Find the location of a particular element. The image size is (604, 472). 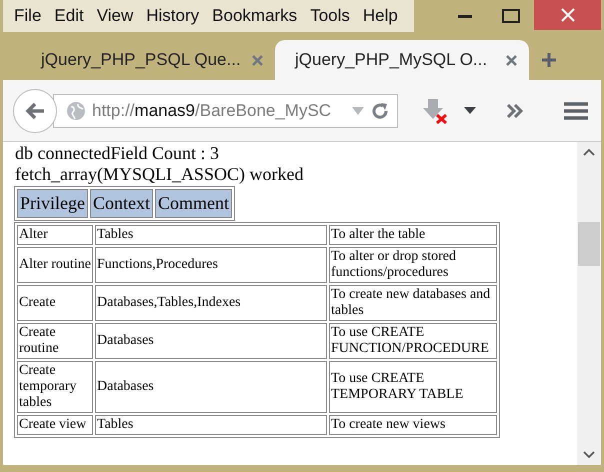

close-button is located at coordinates (567, 15).